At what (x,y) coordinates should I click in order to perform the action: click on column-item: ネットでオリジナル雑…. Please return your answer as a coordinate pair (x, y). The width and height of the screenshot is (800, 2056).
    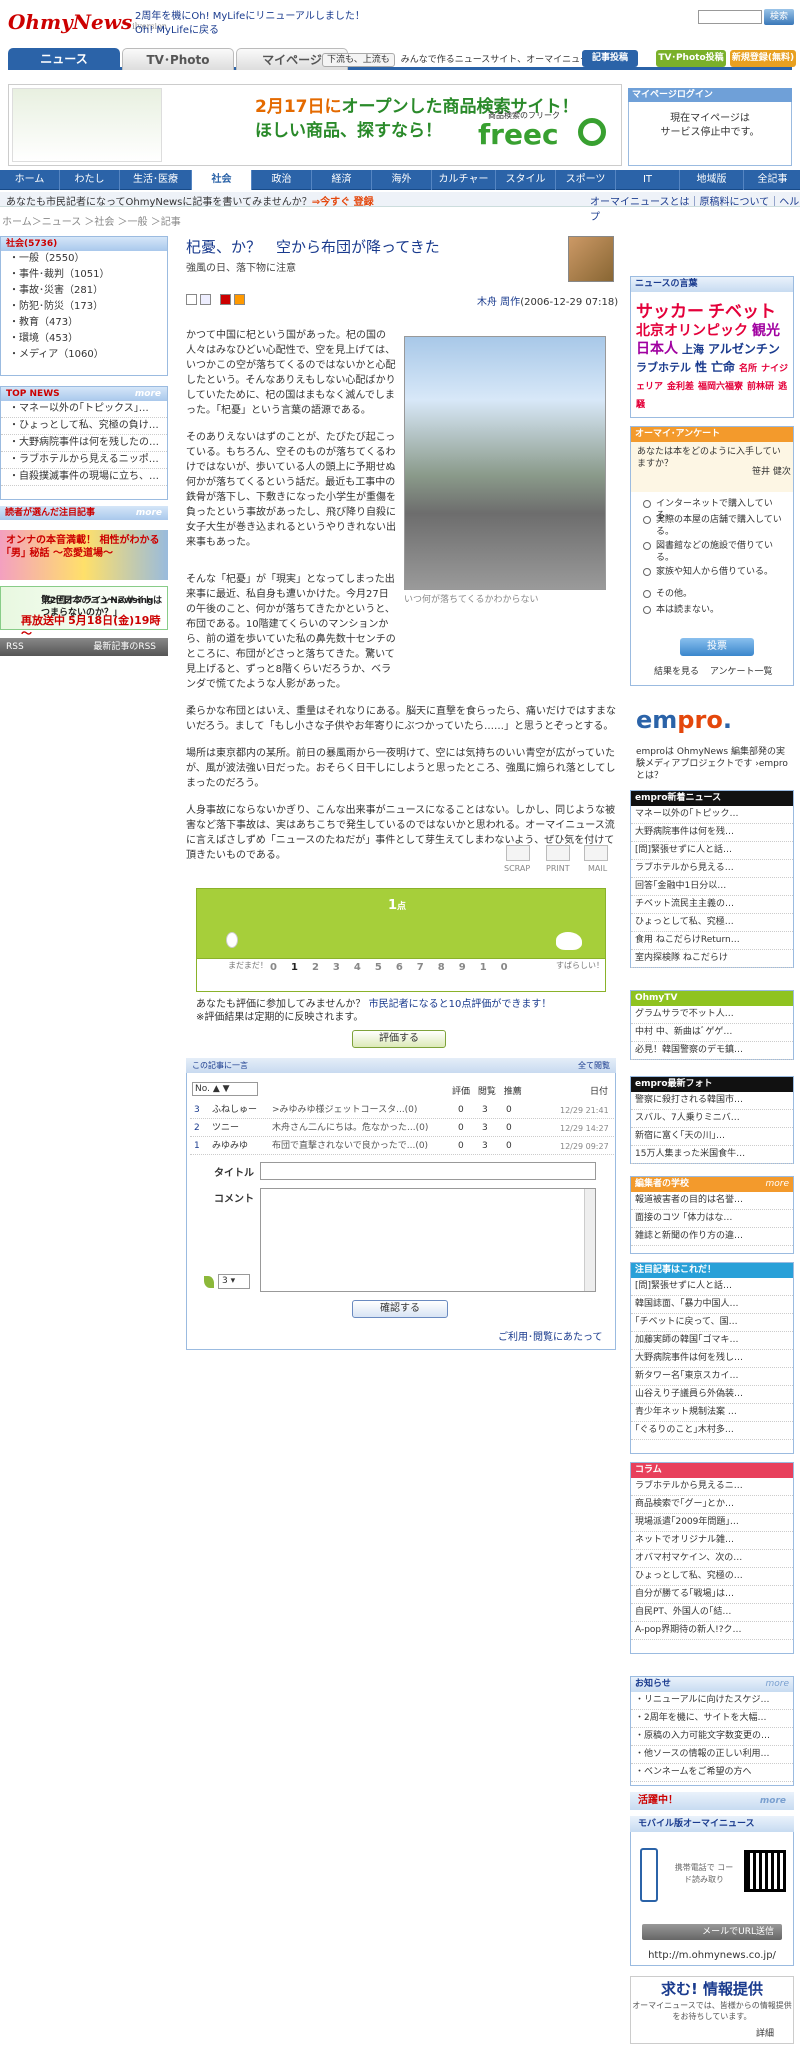
    Looking at the image, I should click on (712, 1541).